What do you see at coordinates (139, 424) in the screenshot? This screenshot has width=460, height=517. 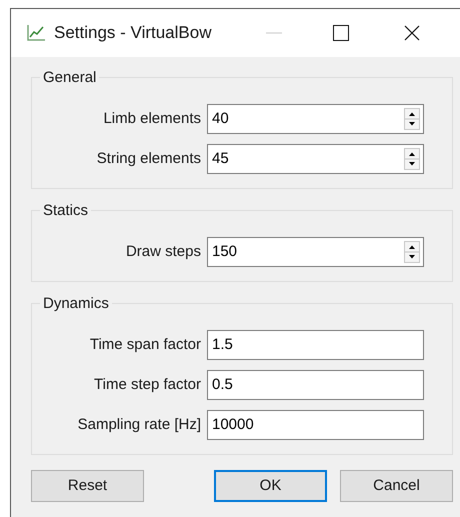 I see `field-label: Sampling rate [Hz]` at bounding box center [139, 424].